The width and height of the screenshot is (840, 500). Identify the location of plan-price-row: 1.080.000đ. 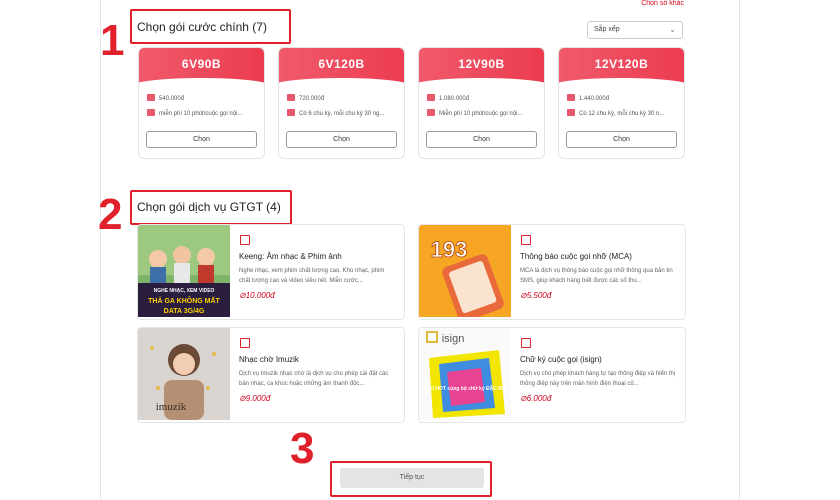
(448, 98).